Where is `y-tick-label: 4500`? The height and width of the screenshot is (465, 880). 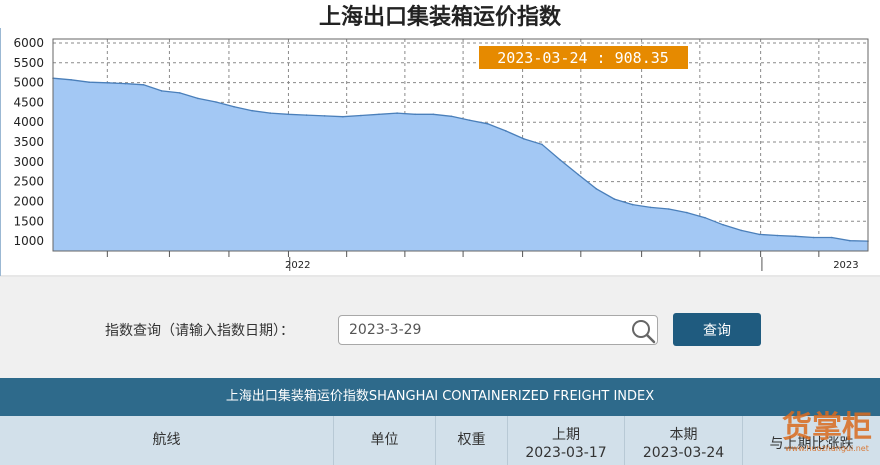 y-tick-label: 4500 is located at coordinates (28, 102).